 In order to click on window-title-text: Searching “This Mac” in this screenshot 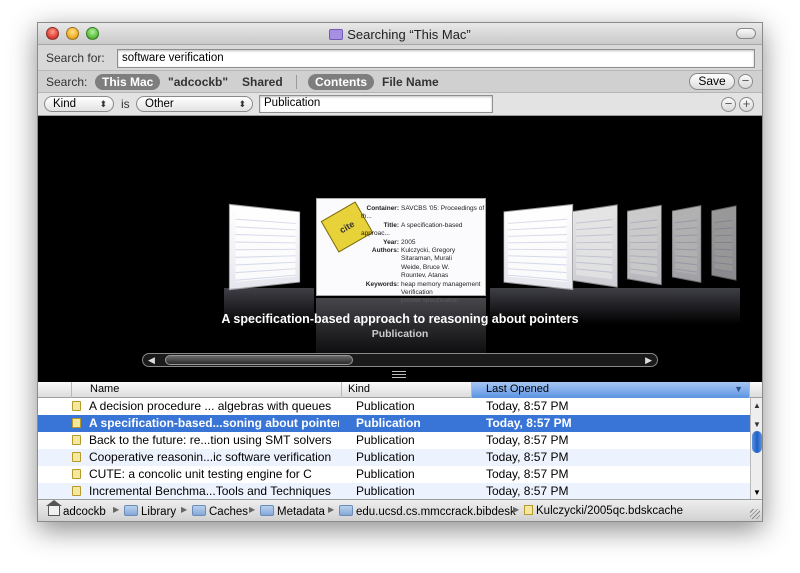, I will do `click(409, 34)`.